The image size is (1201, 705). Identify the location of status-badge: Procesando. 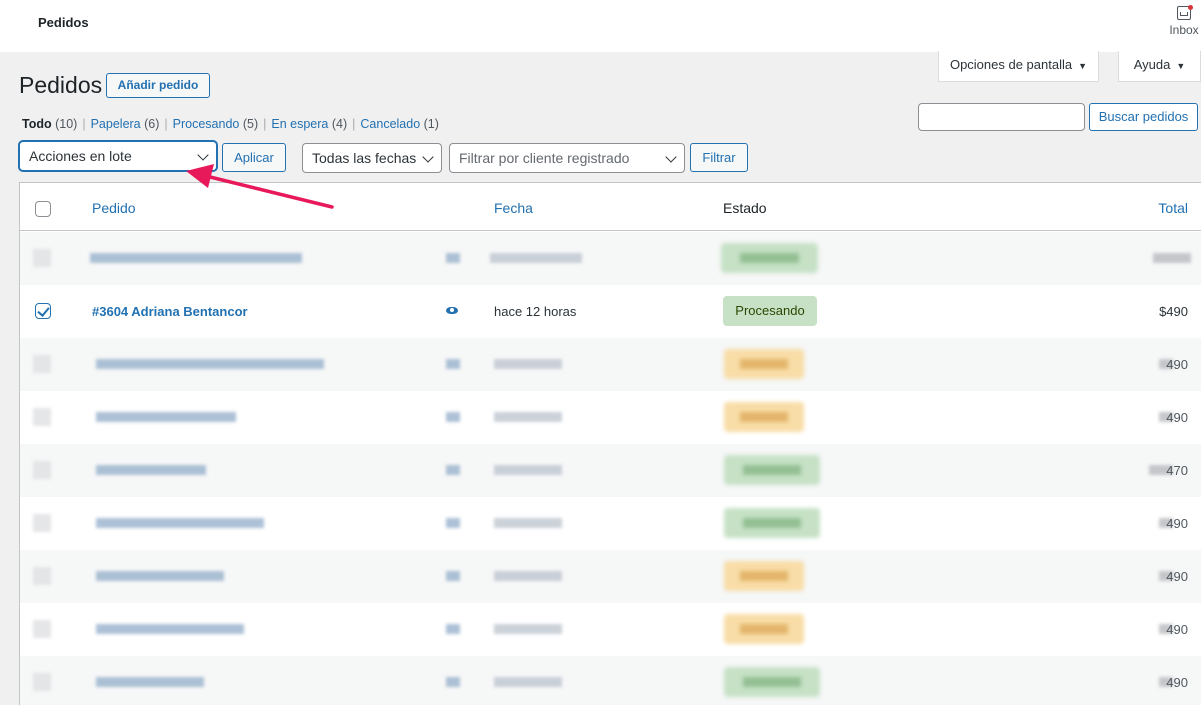
(770, 311).